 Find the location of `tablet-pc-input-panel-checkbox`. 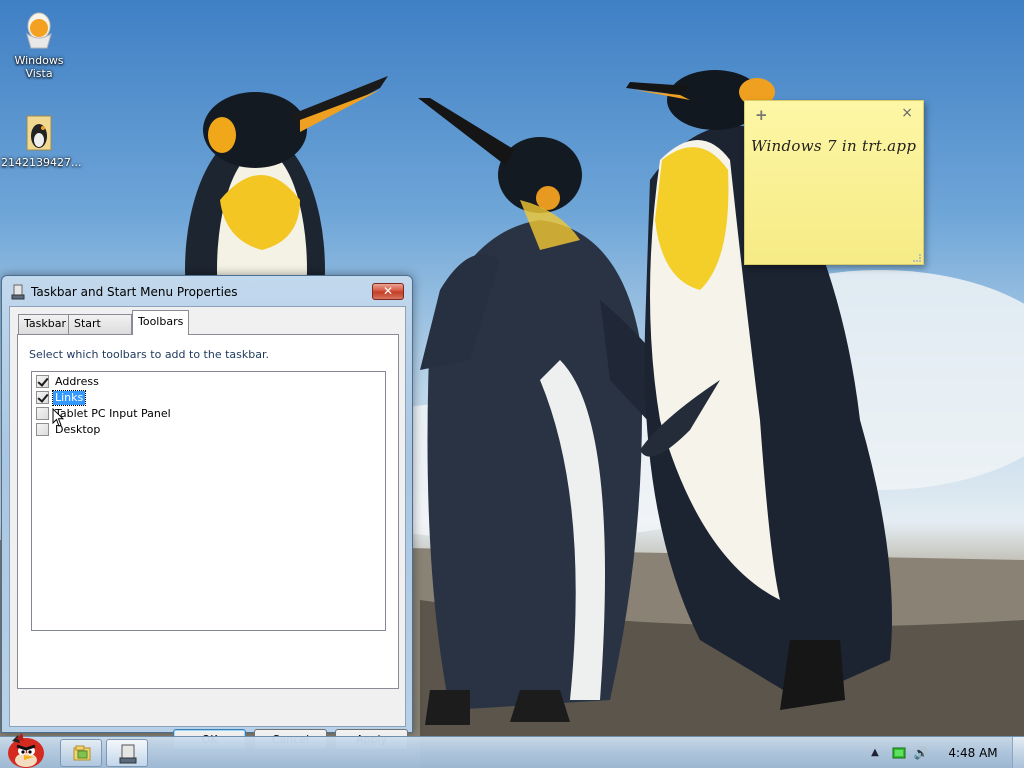

tablet-pc-input-panel-checkbox is located at coordinates (42, 413).